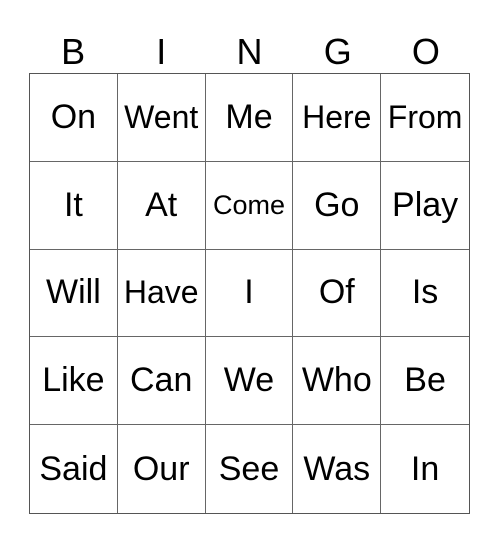 This screenshot has height=544, width=500. I want to click on bingo-cell: Will, so click(74, 293).